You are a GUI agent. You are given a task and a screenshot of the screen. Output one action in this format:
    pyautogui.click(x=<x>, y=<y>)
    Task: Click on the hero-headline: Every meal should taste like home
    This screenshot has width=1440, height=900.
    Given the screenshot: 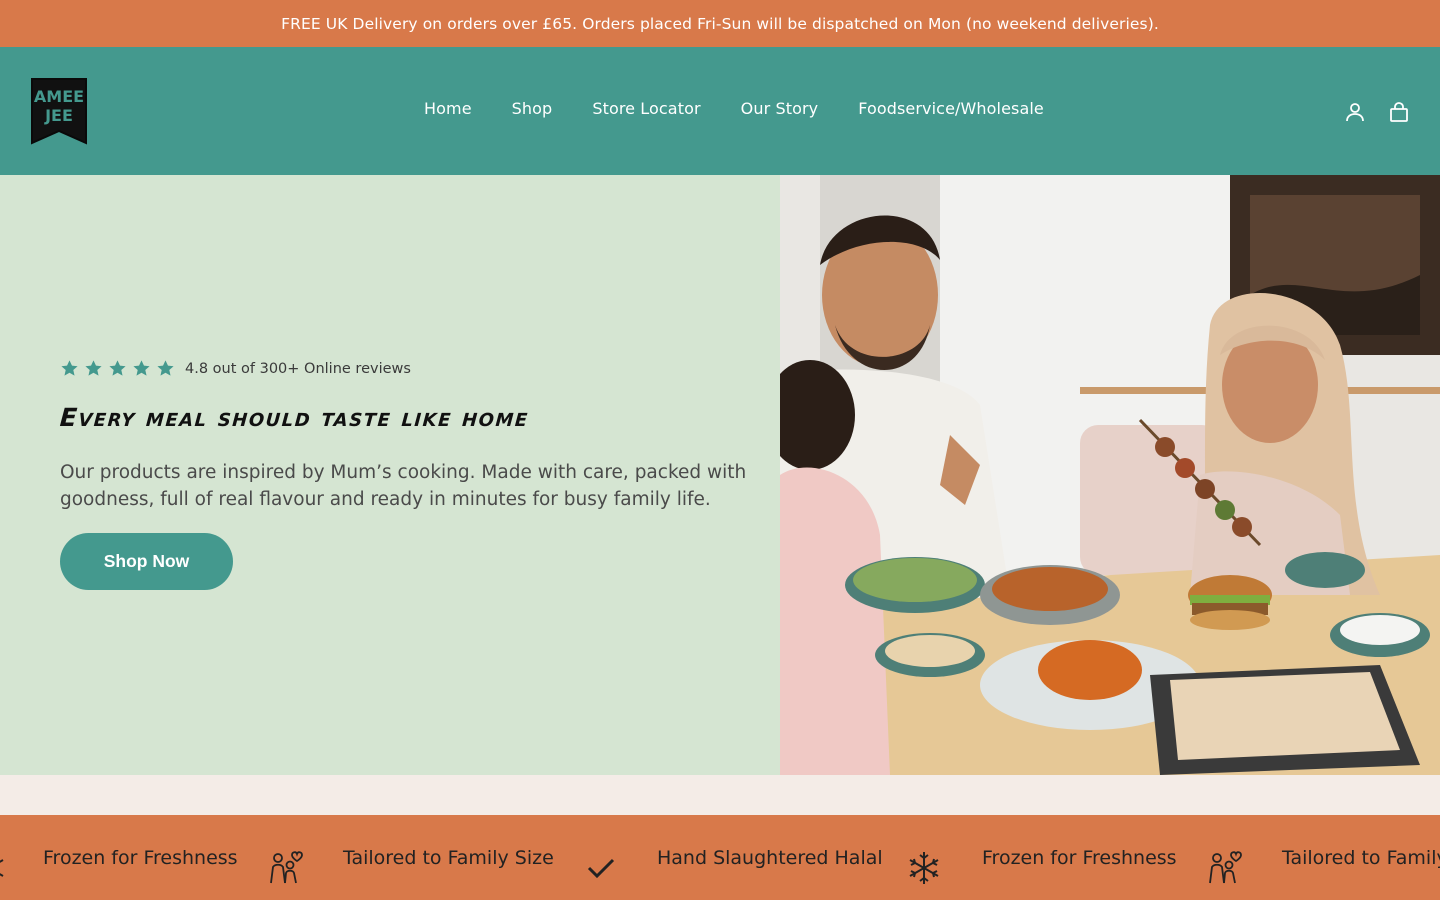 What is the action you would take?
    pyautogui.click(x=294, y=417)
    